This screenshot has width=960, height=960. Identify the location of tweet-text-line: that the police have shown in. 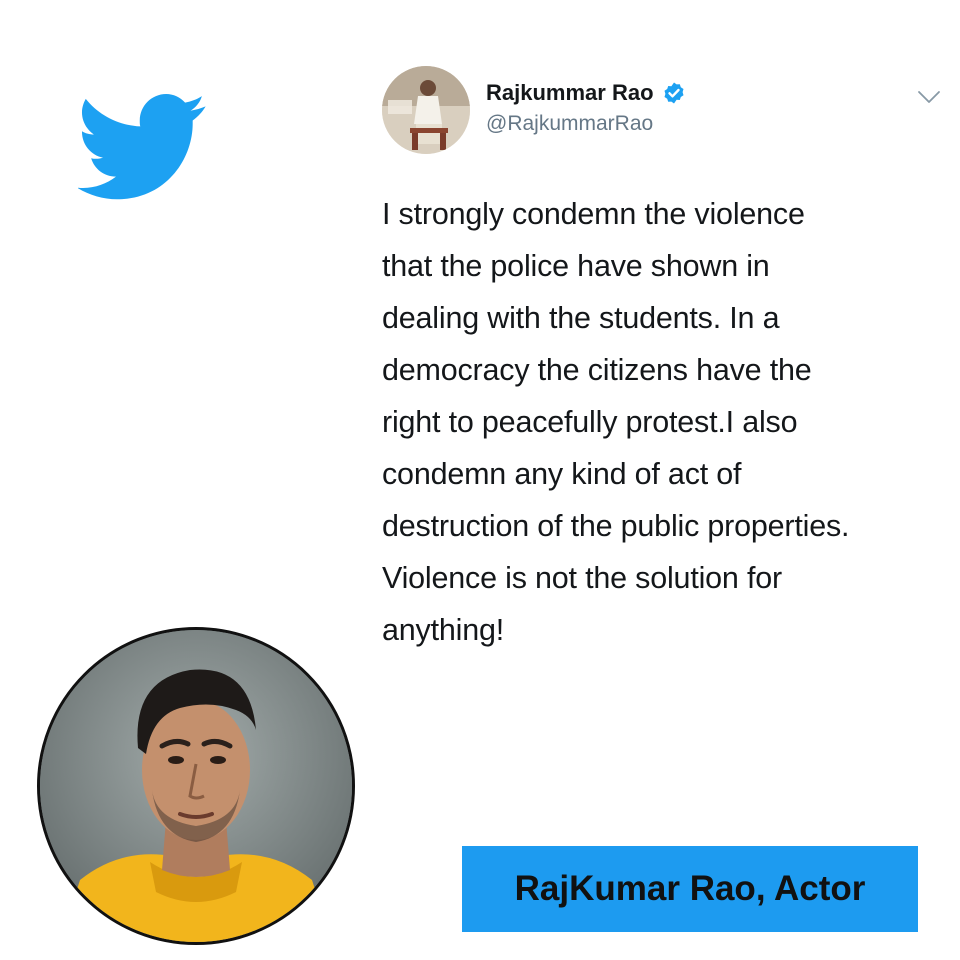
(576, 266).